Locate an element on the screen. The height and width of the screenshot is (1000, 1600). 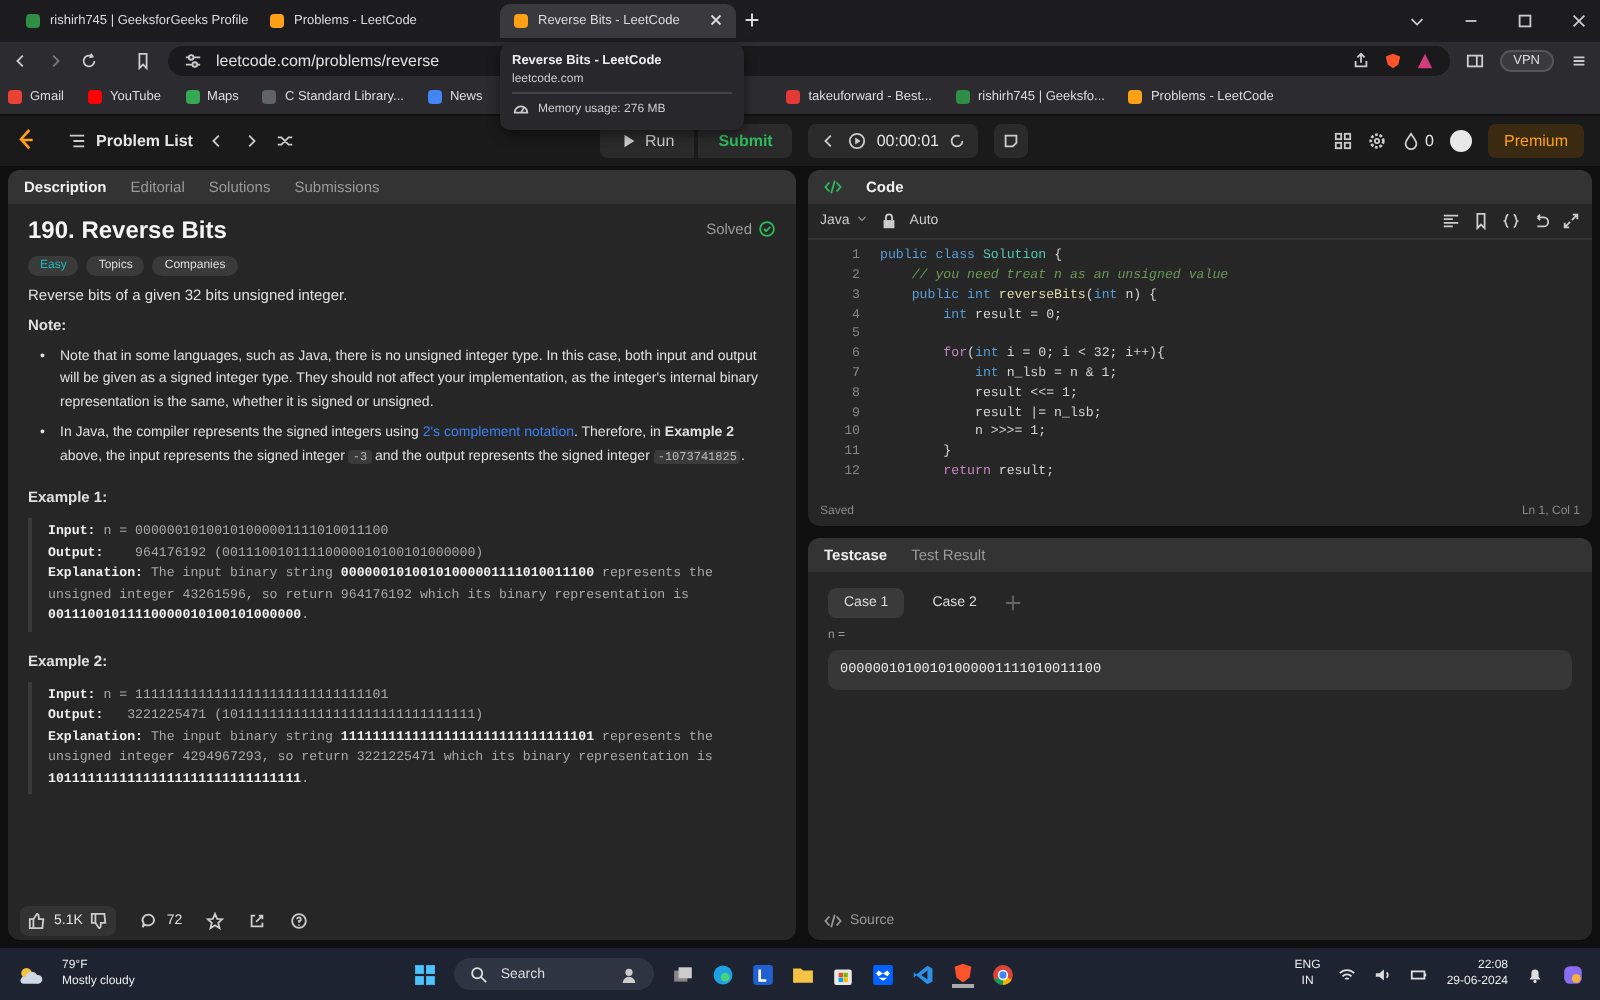
logo-icon is located at coordinates (26, 140).